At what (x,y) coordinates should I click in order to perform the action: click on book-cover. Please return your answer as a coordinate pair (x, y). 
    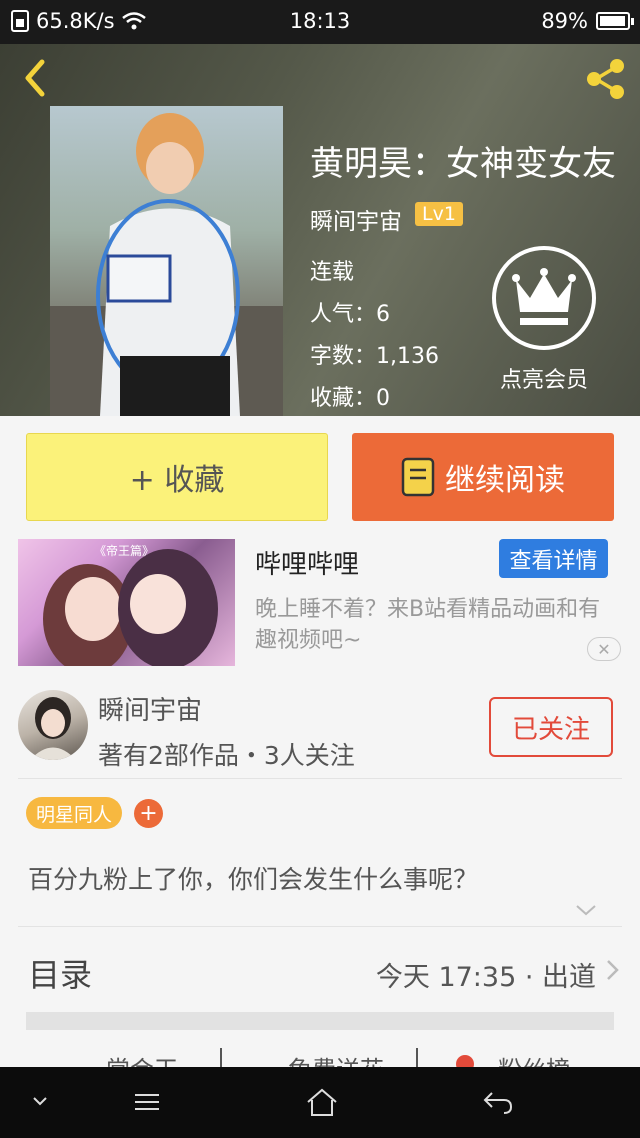
    Looking at the image, I should click on (166, 261).